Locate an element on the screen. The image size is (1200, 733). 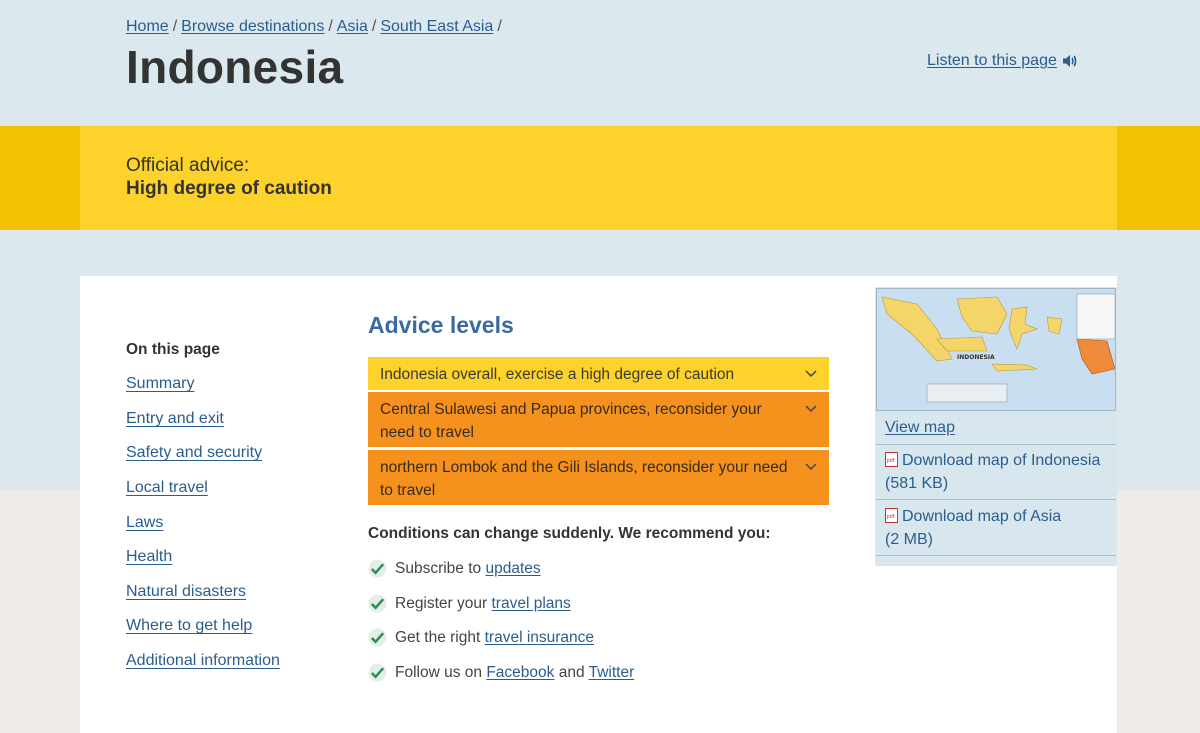
recommendation-register: Register your travel plans is located at coordinates (469, 603).